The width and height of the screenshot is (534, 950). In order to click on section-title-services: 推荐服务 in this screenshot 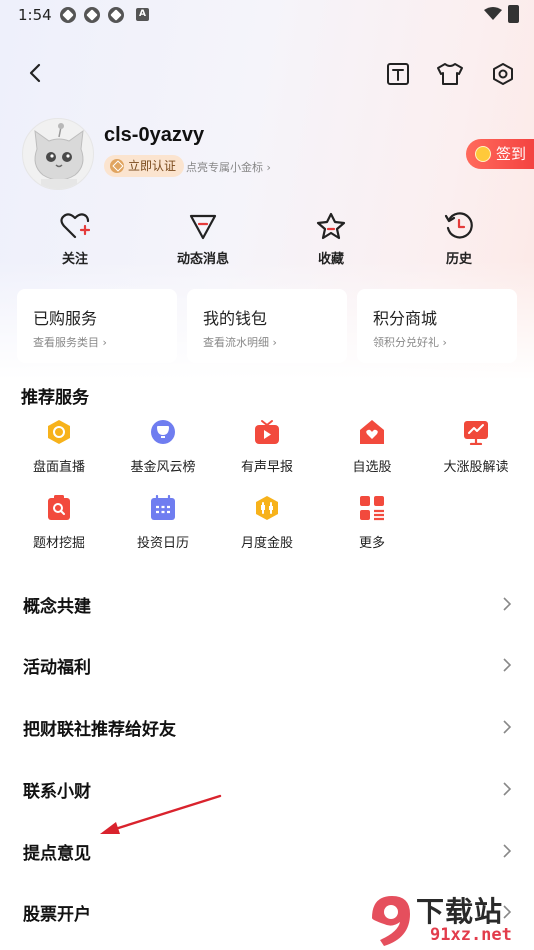, I will do `click(55, 398)`.